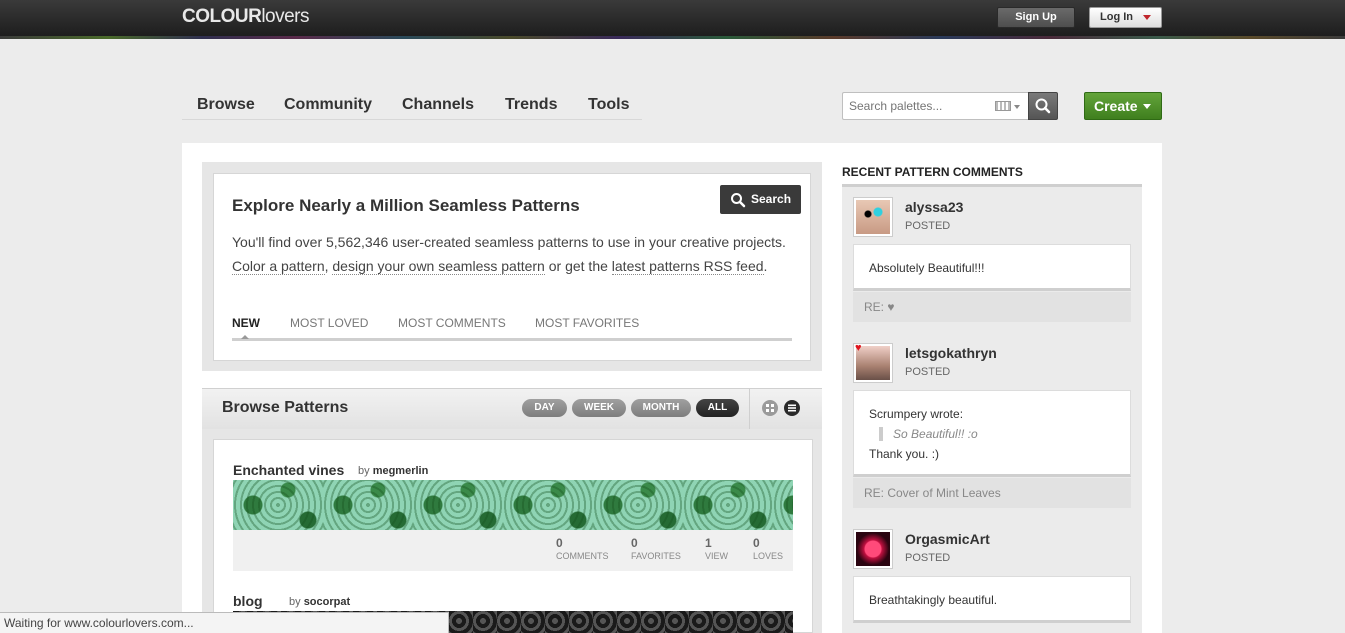 The image size is (1345, 633). What do you see at coordinates (947, 539) in the screenshot?
I see `comment-user: OrgasmicArt` at bounding box center [947, 539].